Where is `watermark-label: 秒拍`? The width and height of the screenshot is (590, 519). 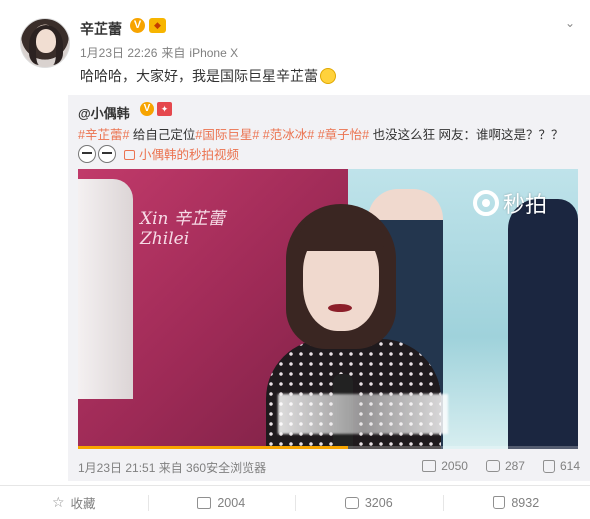
watermark-label: 秒拍 is located at coordinates (525, 204).